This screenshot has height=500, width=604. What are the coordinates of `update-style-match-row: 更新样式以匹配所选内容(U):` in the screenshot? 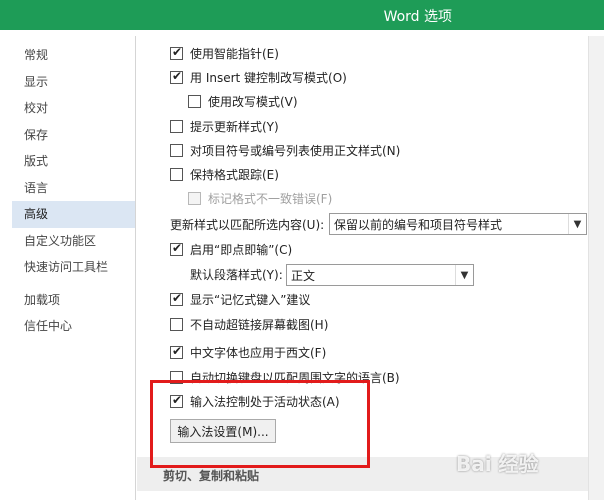 It's located at (247, 224).